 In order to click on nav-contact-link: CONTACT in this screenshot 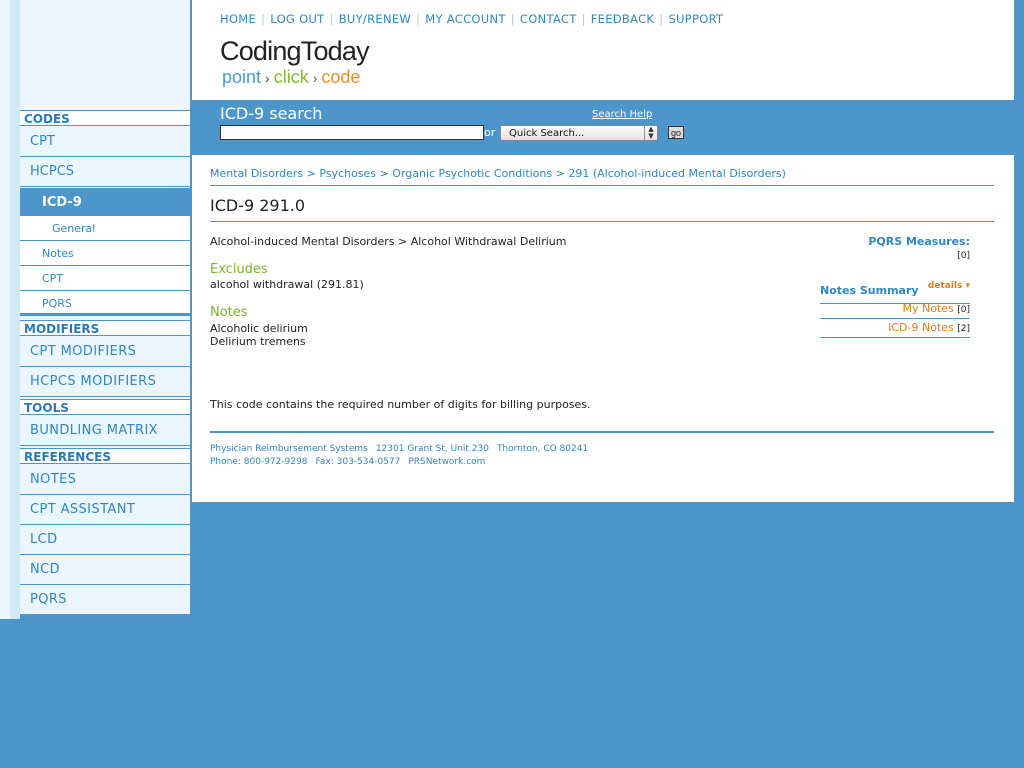, I will do `click(548, 19)`.